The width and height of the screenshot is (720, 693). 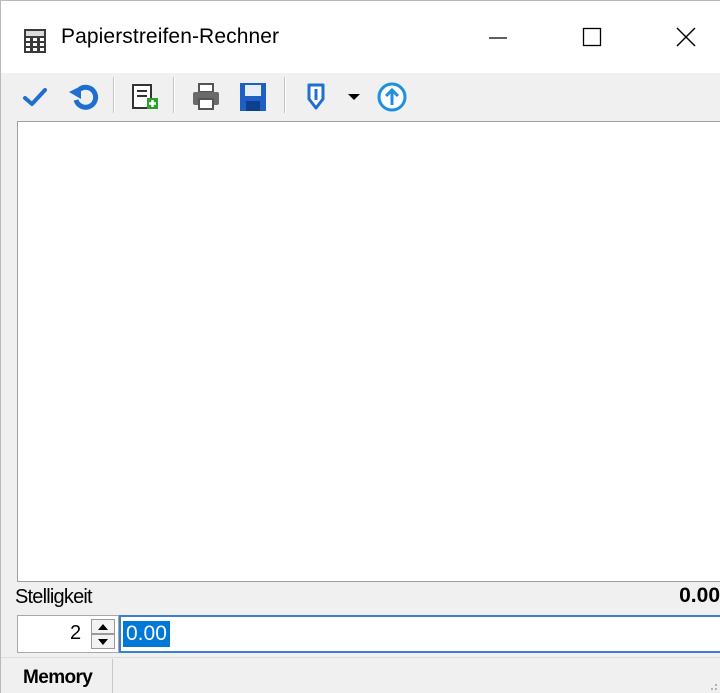 I want to click on precision-stepper: 2, so click(x=68, y=634).